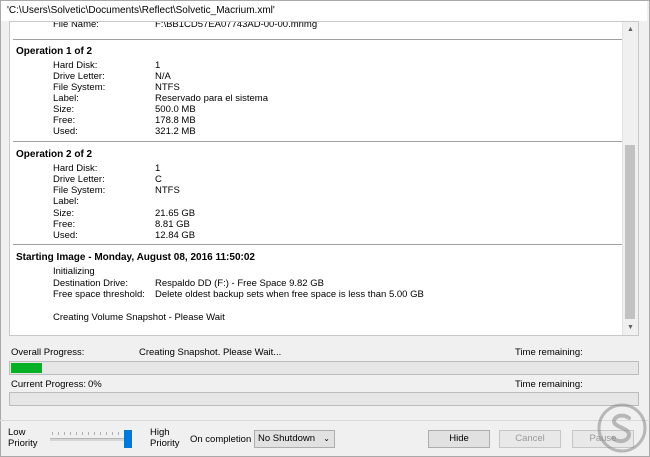 This screenshot has width=650, height=457. I want to click on current-progress-percent: 0%, so click(95, 384).